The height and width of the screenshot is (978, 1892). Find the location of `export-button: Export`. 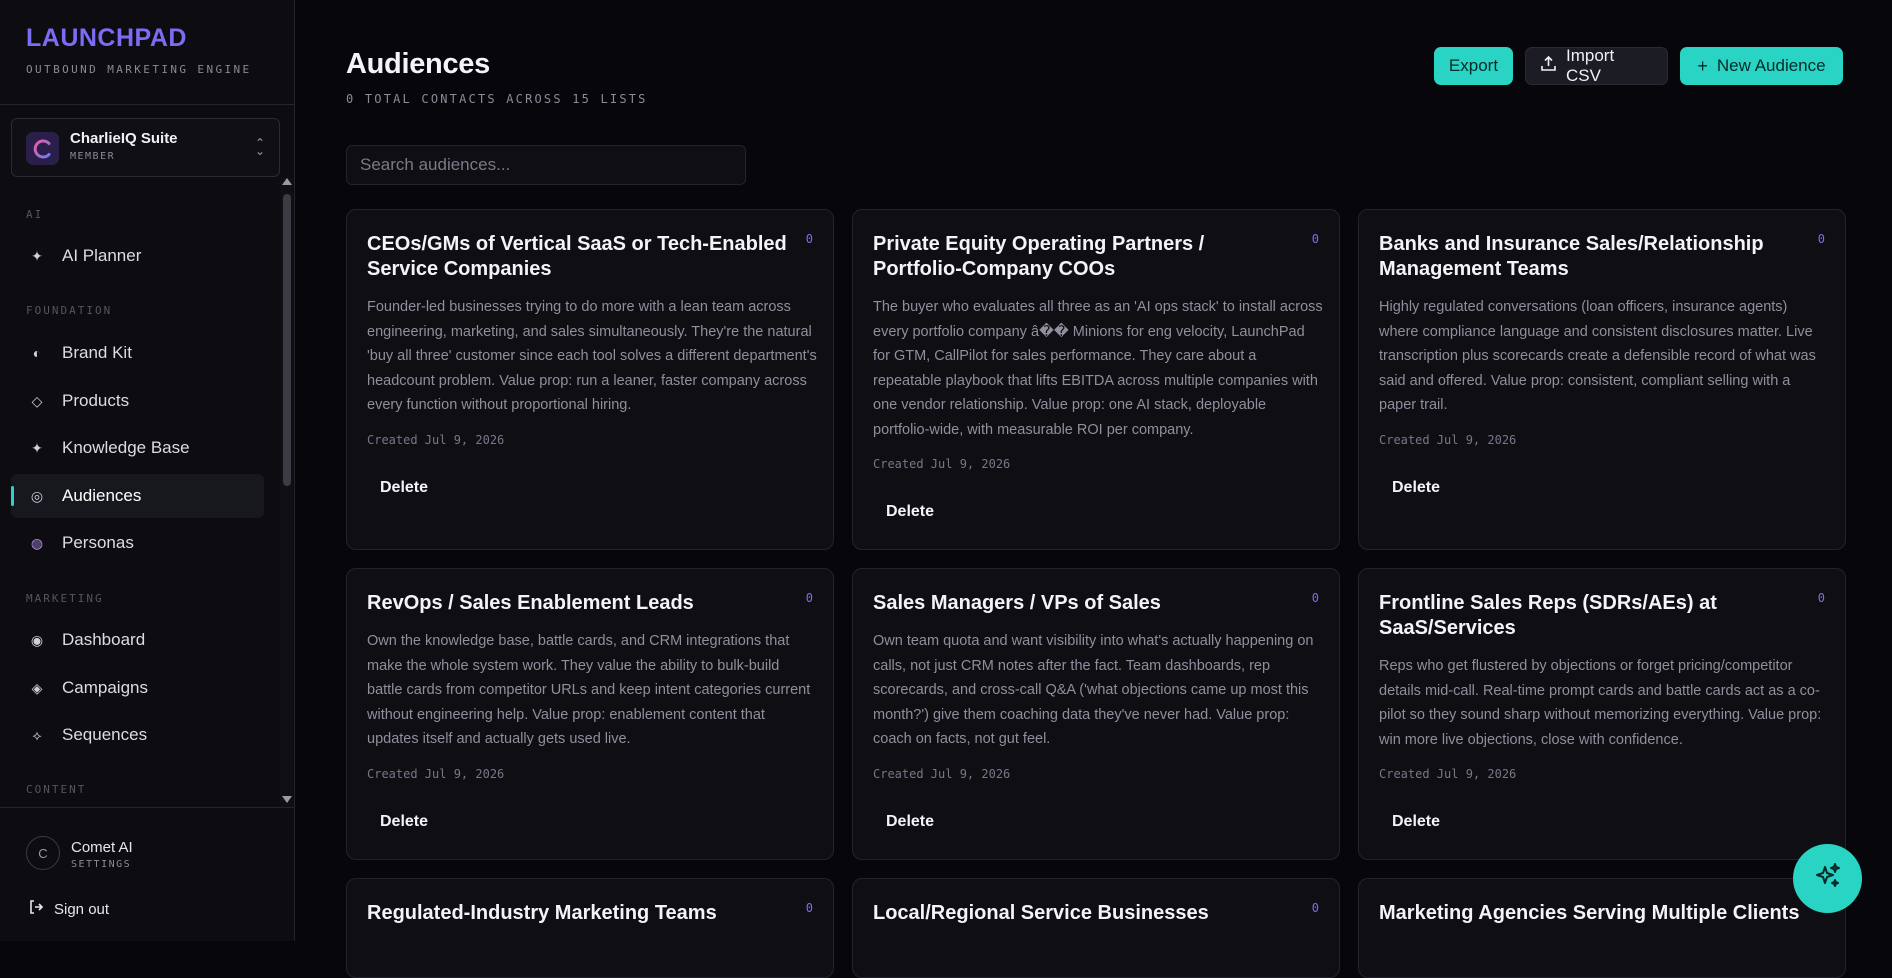

export-button: Export is located at coordinates (1473, 66).